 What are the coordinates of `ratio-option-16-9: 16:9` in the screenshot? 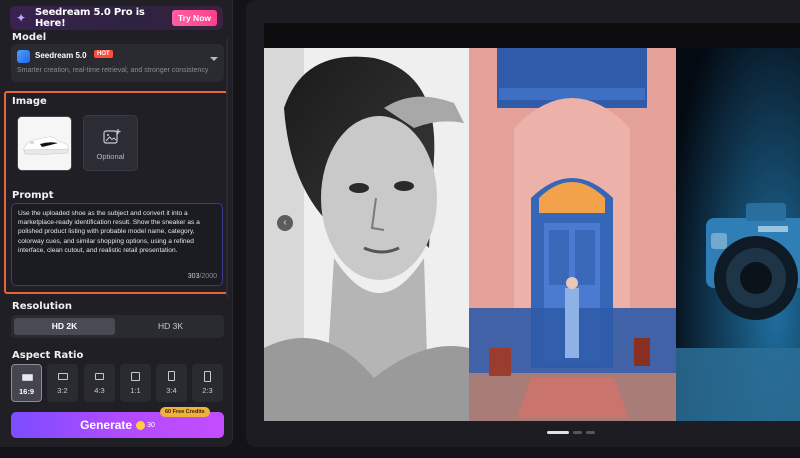 It's located at (26, 383).